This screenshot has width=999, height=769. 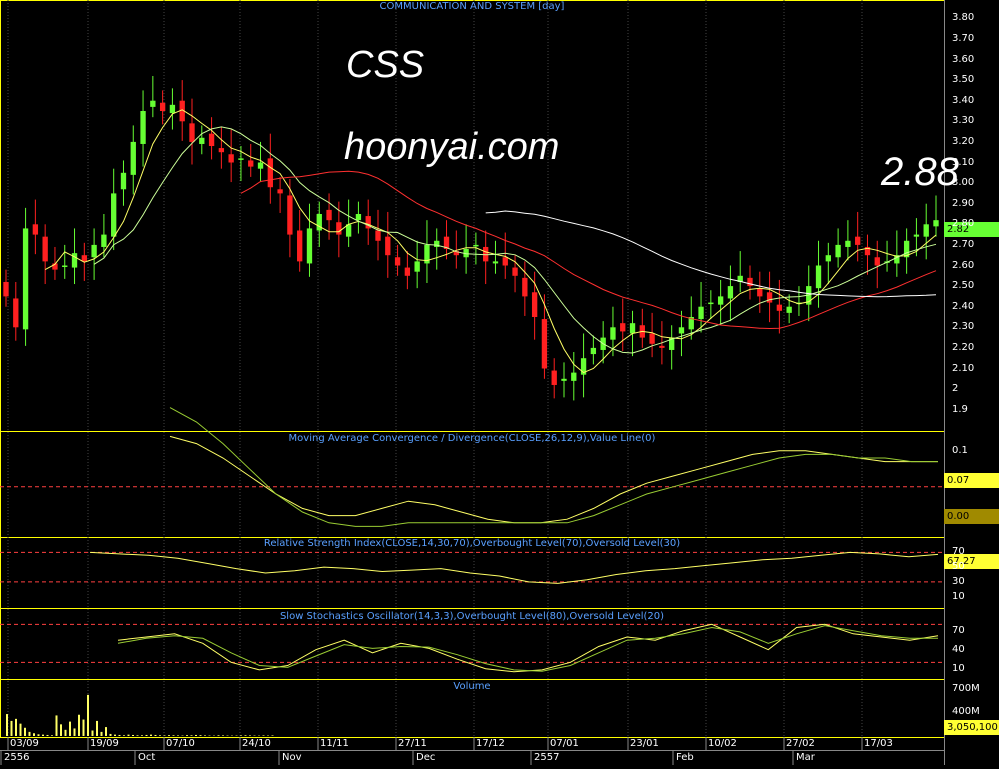 What do you see at coordinates (412, 743) in the screenshot?
I see `date-tick-5: 27/11` at bounding box center [412, 743].